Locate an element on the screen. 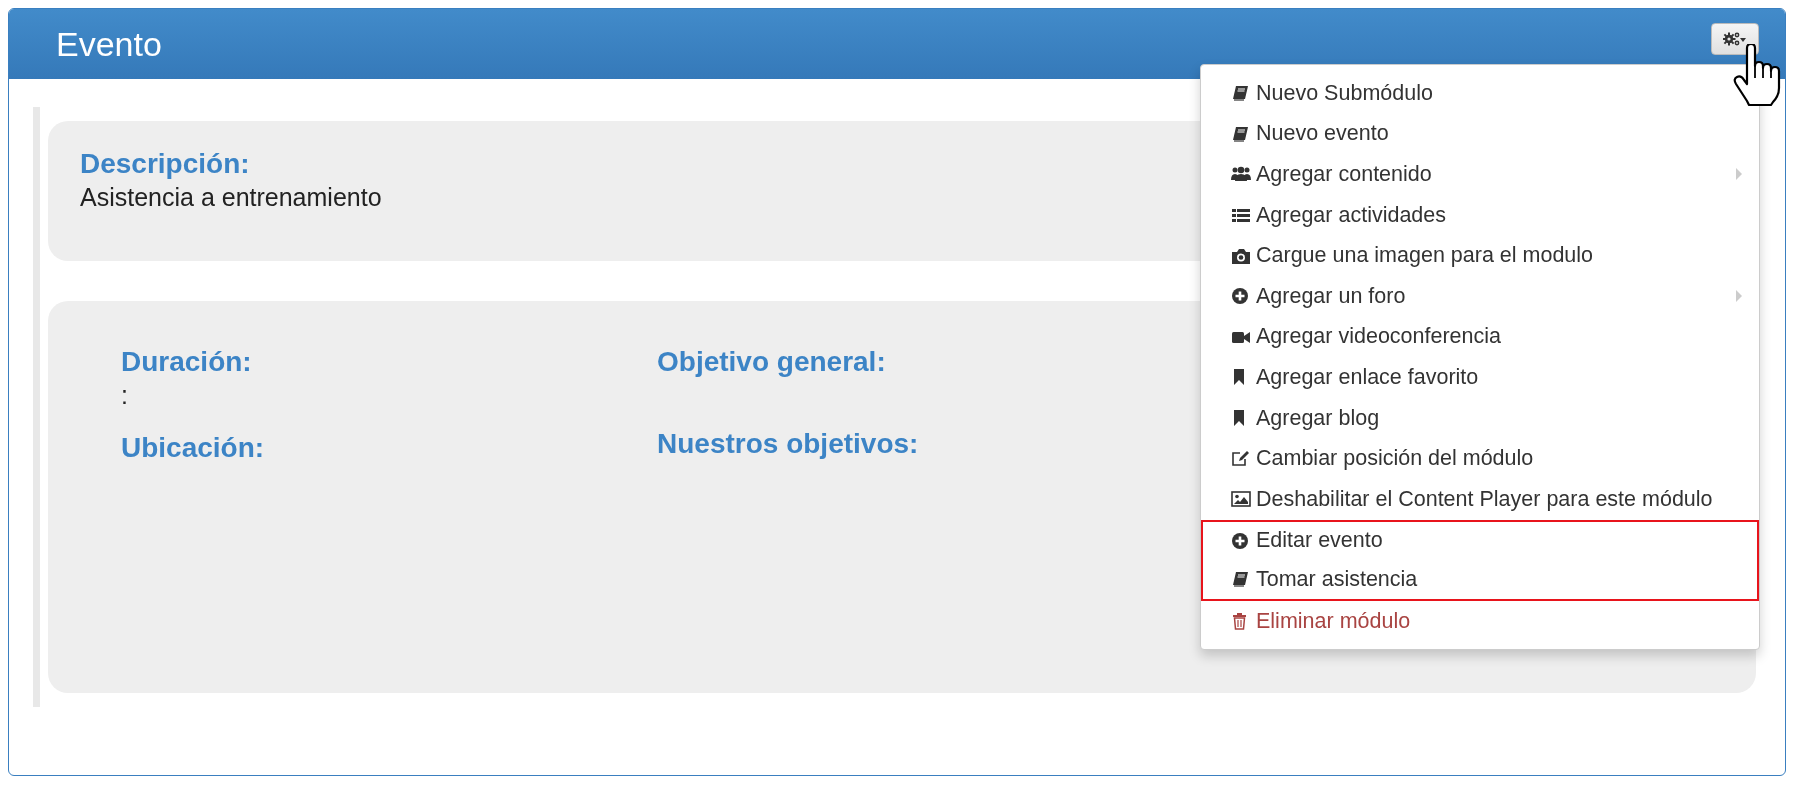  field-value: Asistencia a entrenamiento is located at coordinates (231, 197).